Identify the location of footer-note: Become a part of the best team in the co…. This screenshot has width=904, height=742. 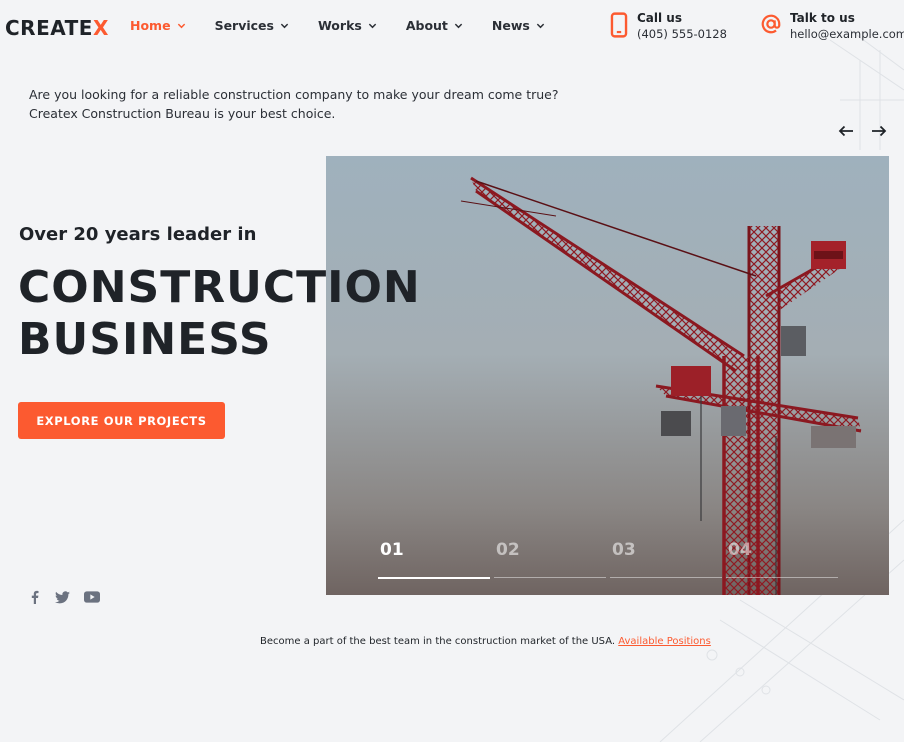
(485, 641).